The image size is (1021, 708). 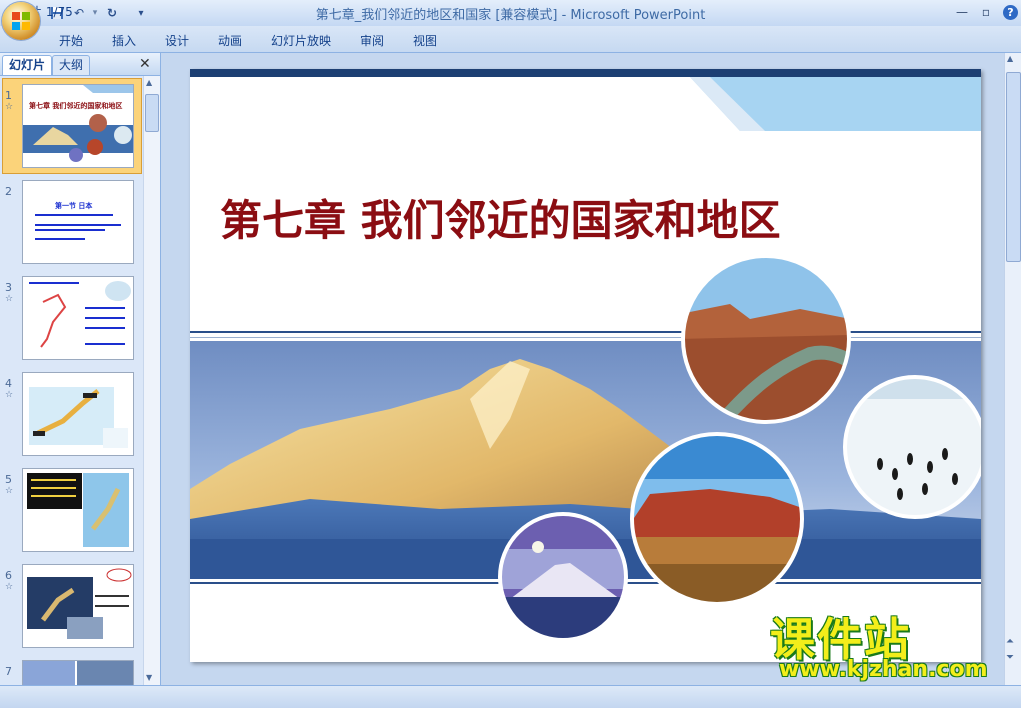 I want to click on tab-insert: 插入, so click(x=124, y=40).